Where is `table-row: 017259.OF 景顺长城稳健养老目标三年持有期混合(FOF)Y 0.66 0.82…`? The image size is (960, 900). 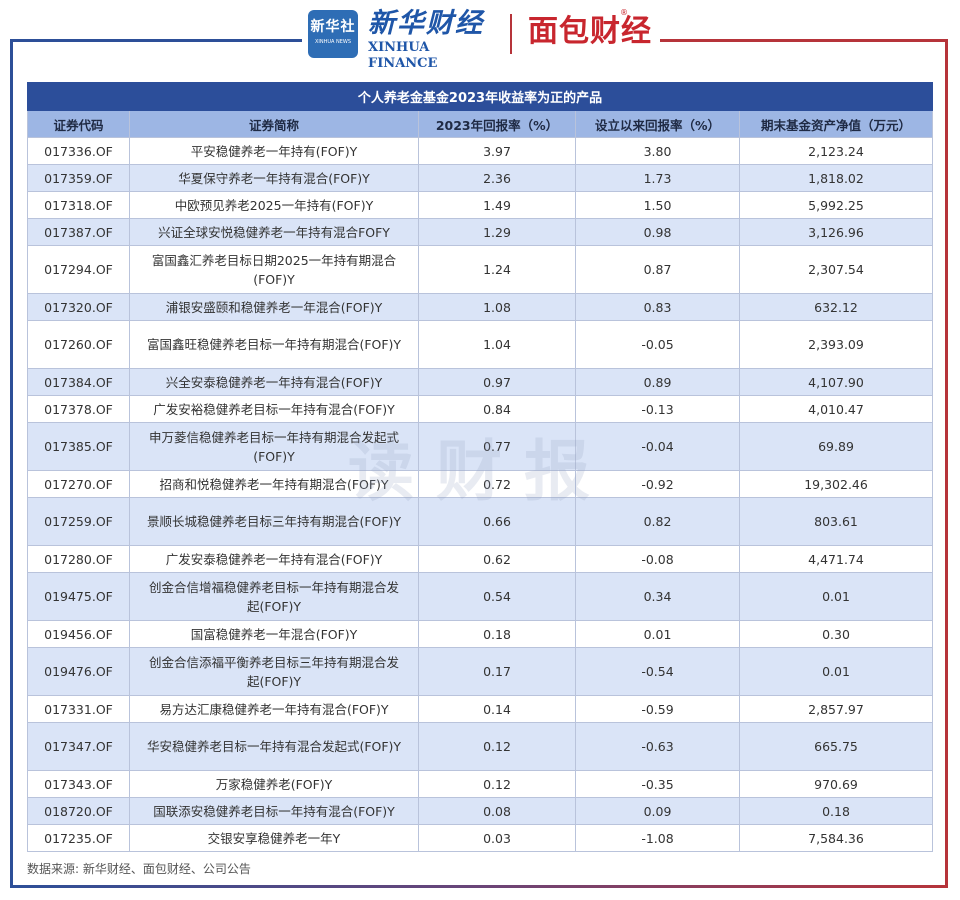 table-row: 017259.OF 景顺长城稳健养老目标三年持有期混合(FOF)Y 0.66 0.82… is located at coordinates (480, 521).